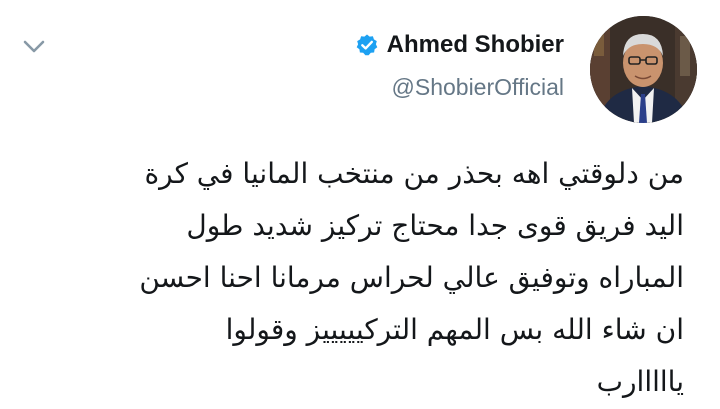 This screenshot has width=720, height=409. Describe the element at coordinates (459, 64) in the screenshot. I see `tweet-header: Ahmed Shobier @ShobierOfficial` at that location.